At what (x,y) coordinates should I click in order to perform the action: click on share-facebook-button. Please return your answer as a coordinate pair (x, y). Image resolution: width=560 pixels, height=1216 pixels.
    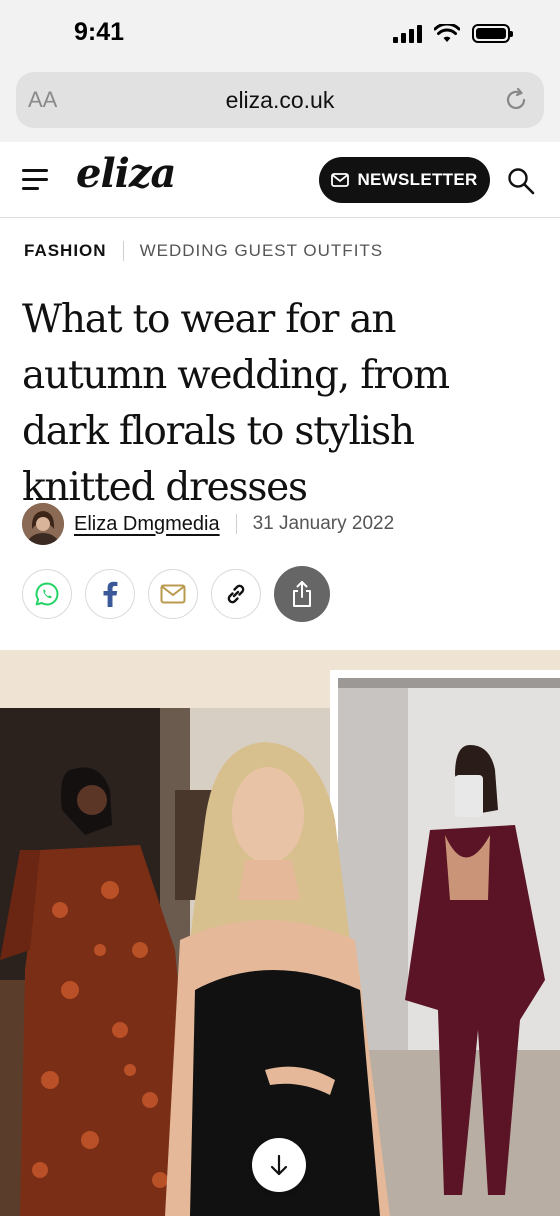
    Looking at the image, I should click on (110, 594).